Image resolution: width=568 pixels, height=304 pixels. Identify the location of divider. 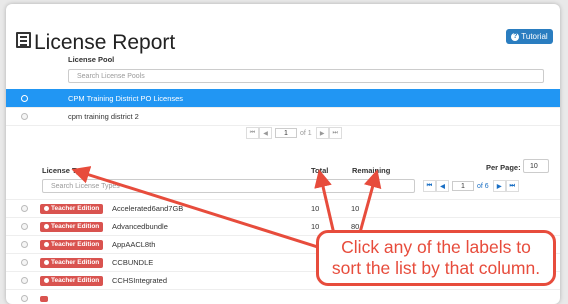
(283, 125).